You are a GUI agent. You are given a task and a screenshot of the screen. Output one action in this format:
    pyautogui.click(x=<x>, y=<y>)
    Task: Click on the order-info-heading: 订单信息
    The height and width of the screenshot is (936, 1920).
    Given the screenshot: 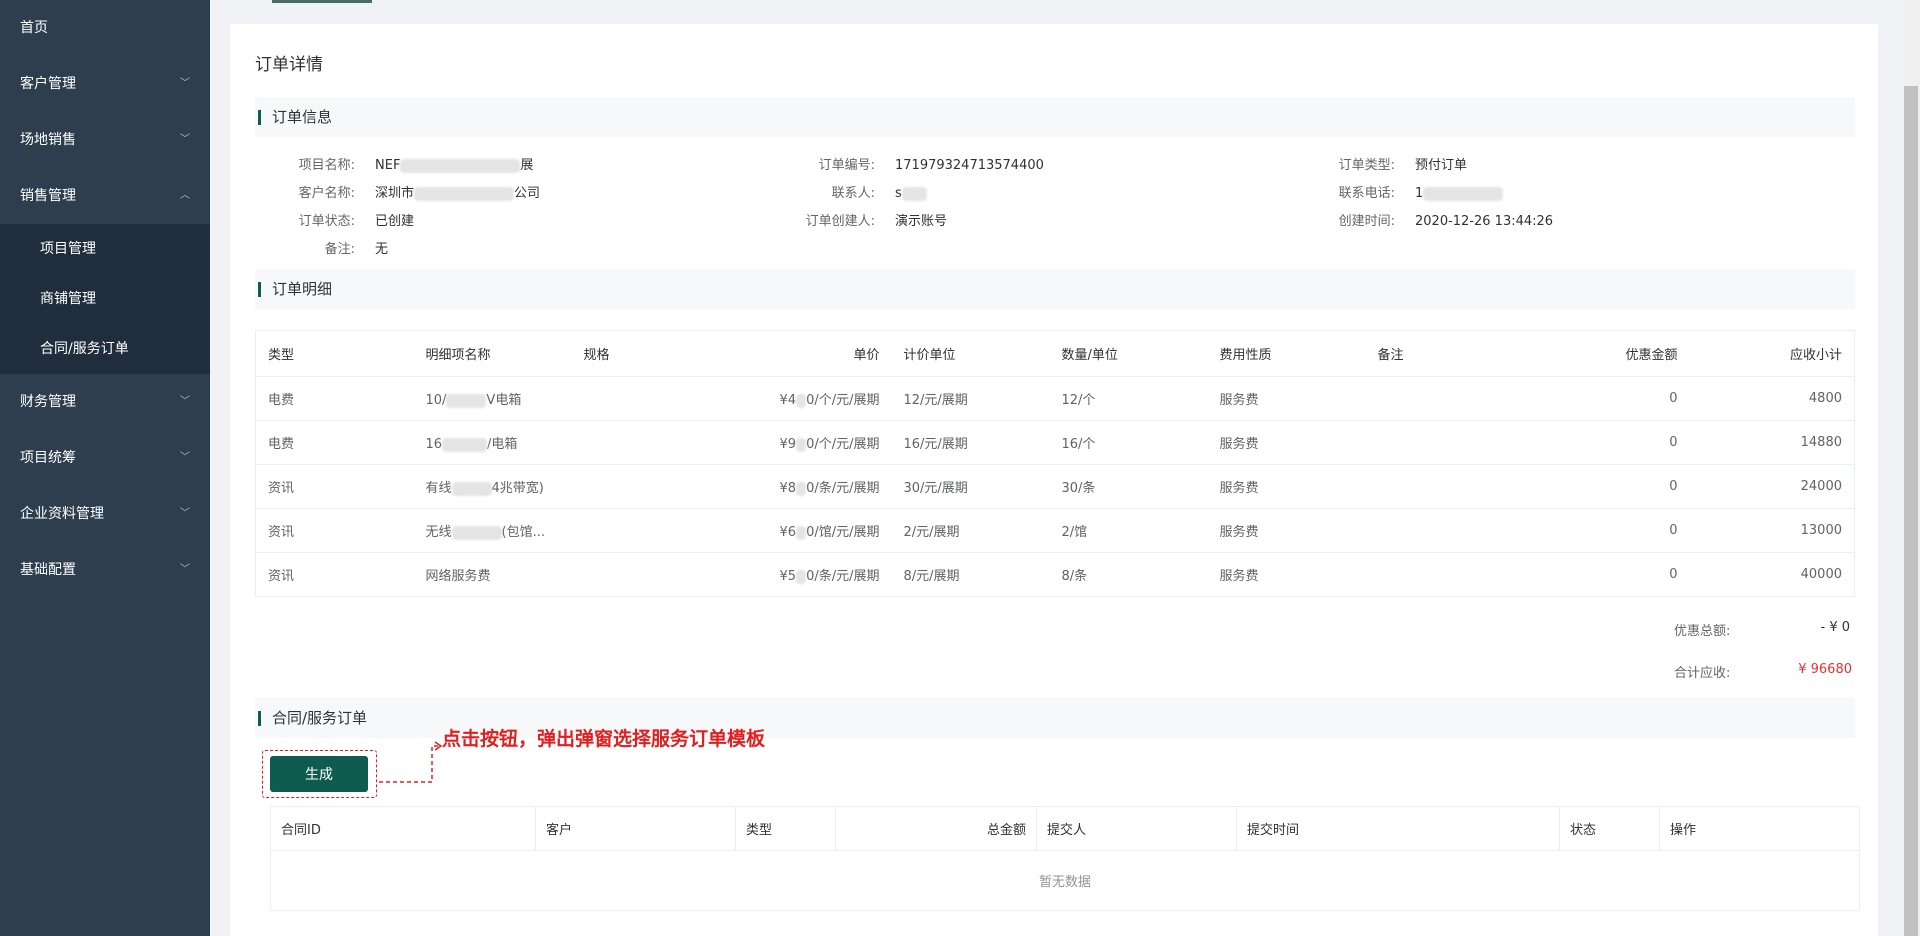 What is the action you would take?
    pyautogui.click(x=1055, y=117)
    